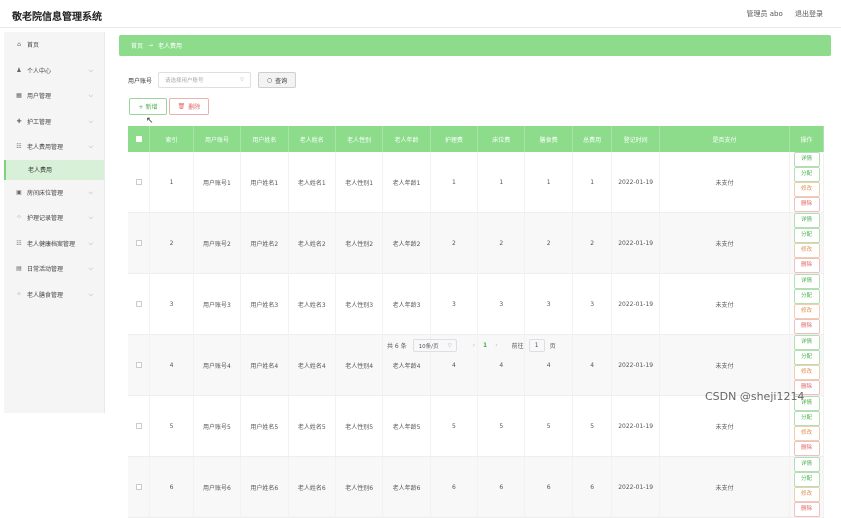 The height and width of the screenshot is (518, 841). Describe the element at coordinates (725, 139) in the screenshot. I see `column-header: 是否支付` at that location.